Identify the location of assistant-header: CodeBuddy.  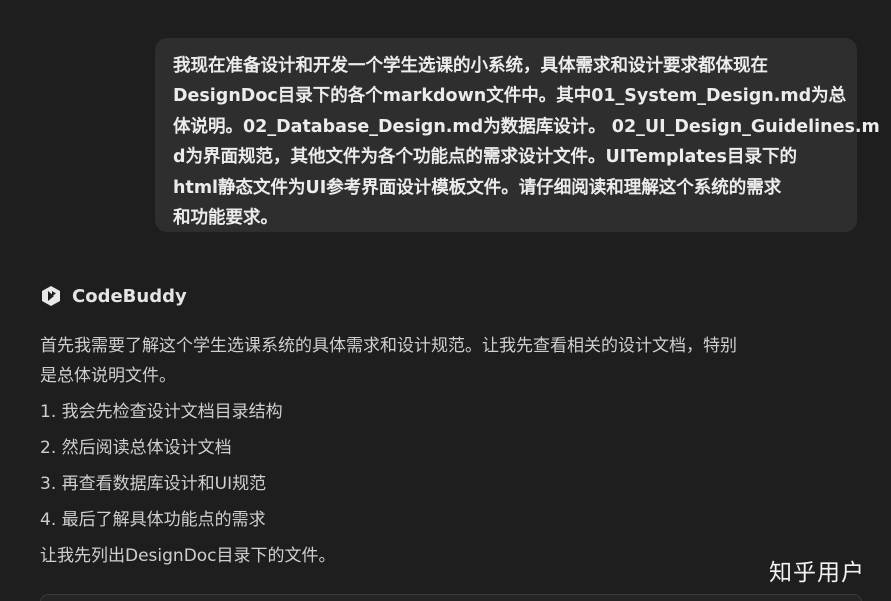
(113, 296).